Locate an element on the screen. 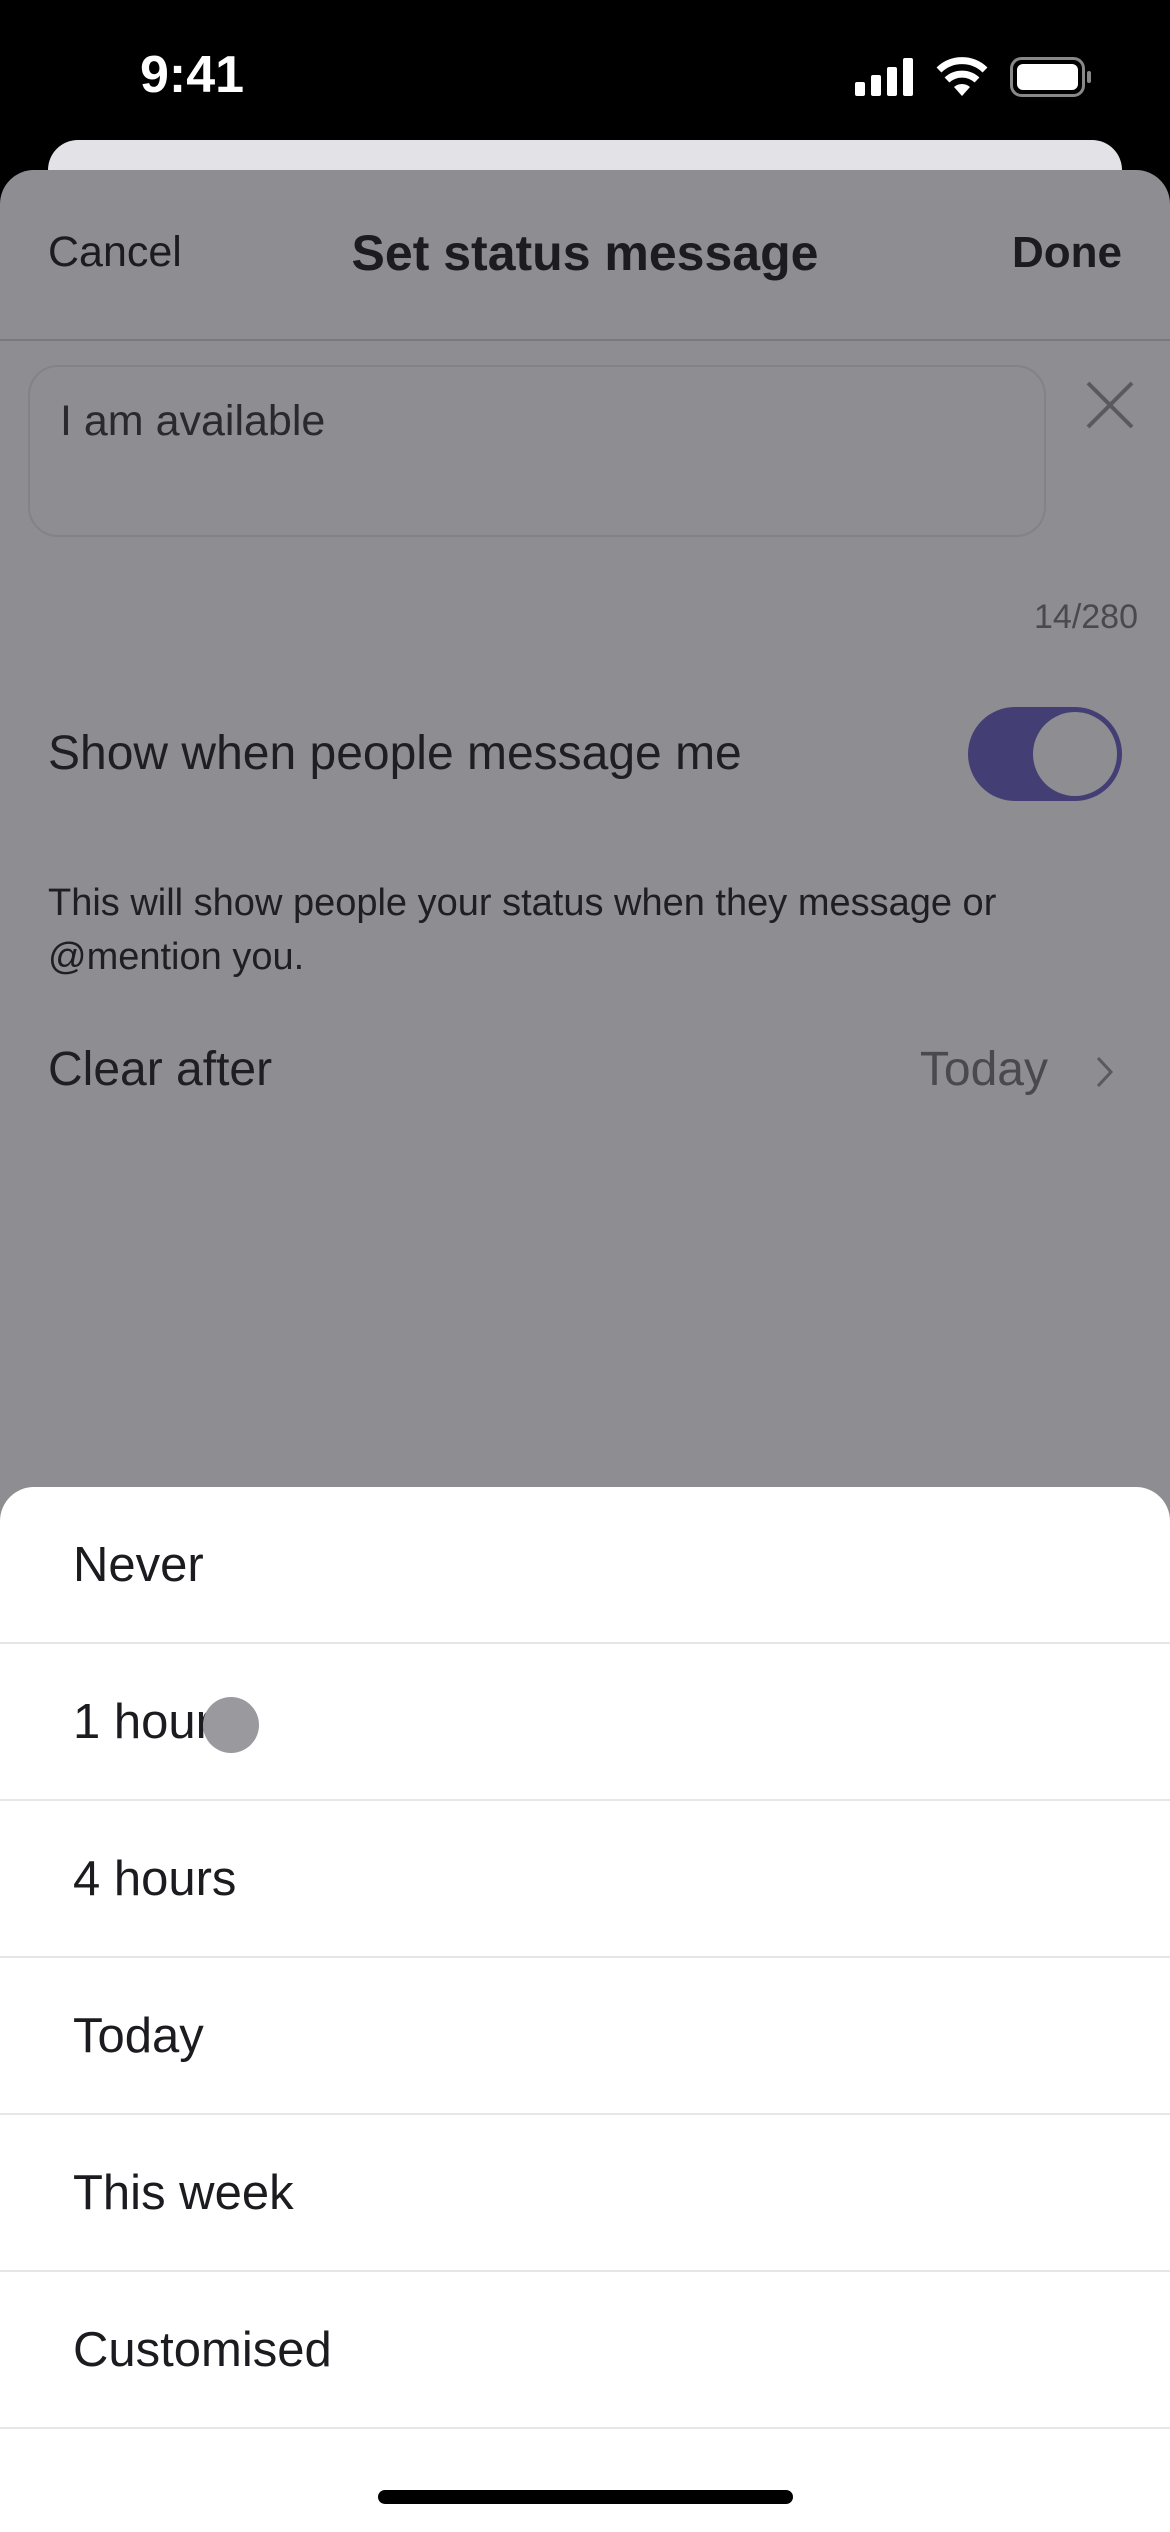  option-today: Today is located at coordinates (585, 2036).